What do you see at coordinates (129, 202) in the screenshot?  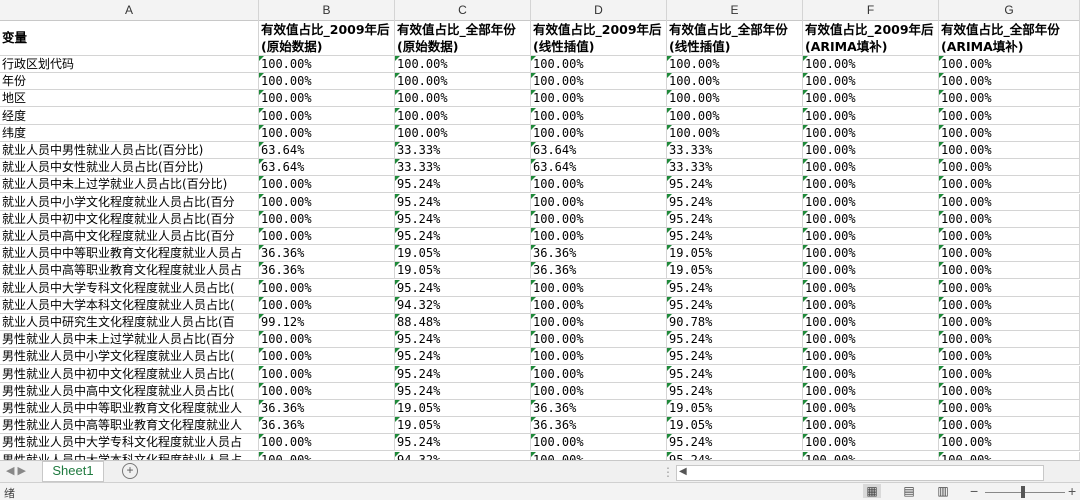 I see `variable-name-cell: 就业人员中小学文化程度就业人员占比(百分` at bounding box center [129, 202].